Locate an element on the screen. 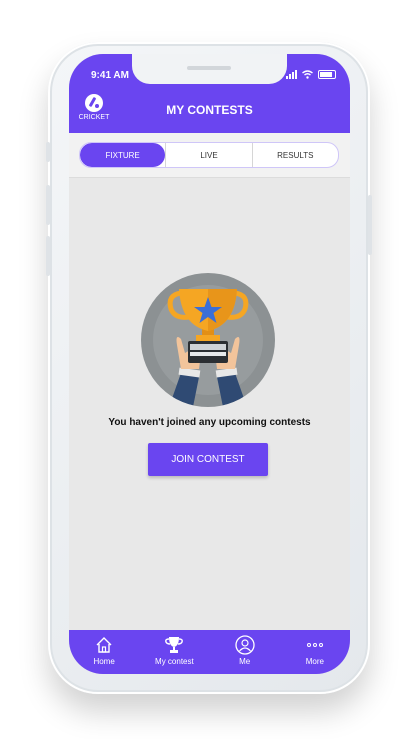 The image size is (418, 739). nav-me: Me is located at coordinates (245, 652).